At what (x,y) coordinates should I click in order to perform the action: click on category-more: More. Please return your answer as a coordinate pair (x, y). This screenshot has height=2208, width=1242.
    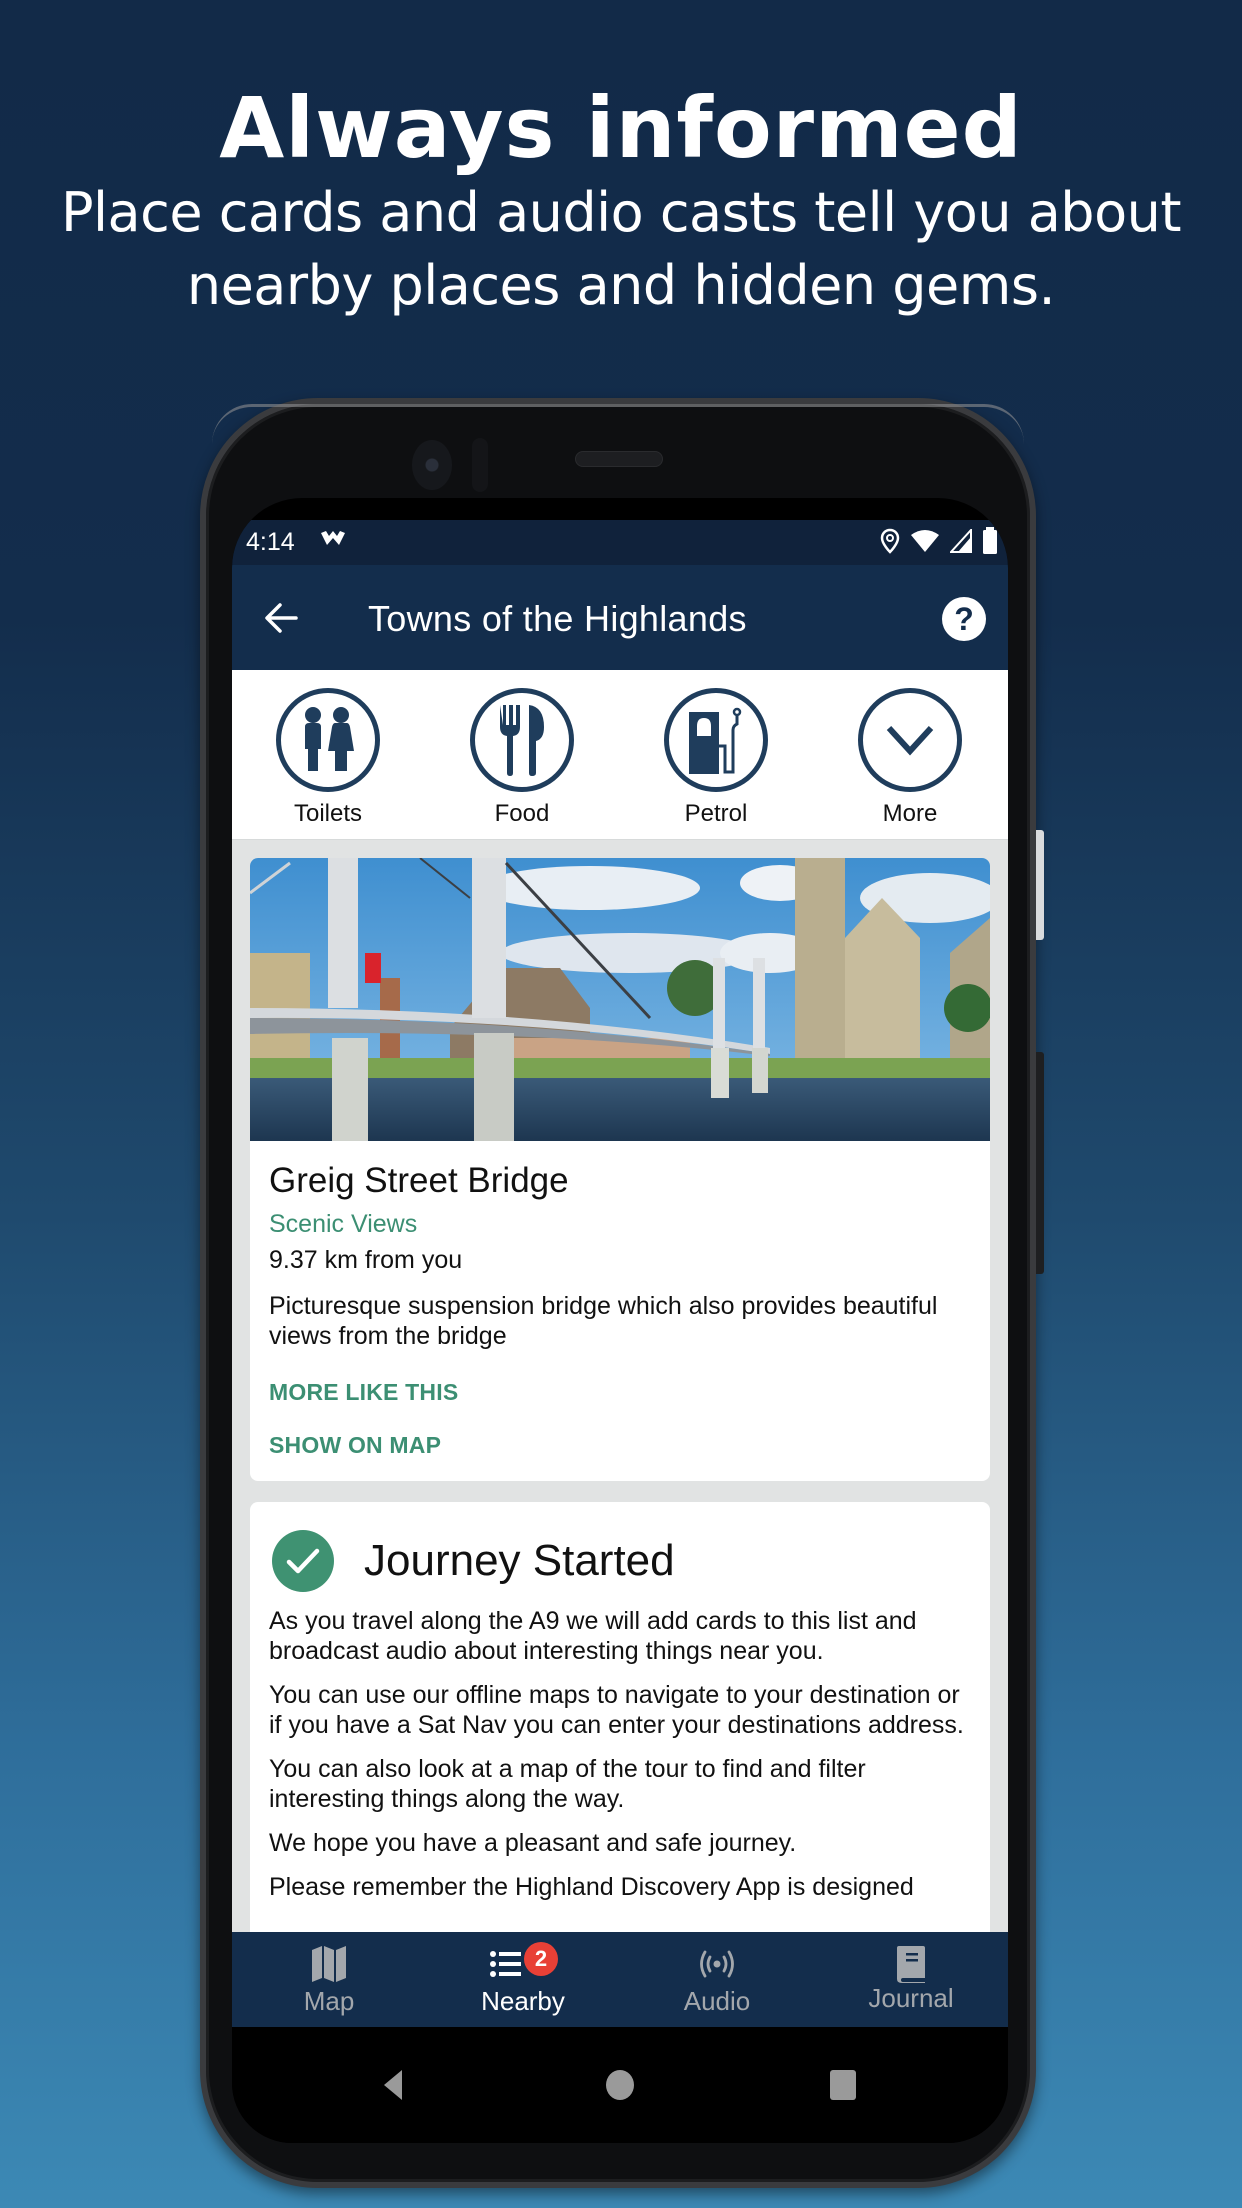
    Looking at the image, I should click on (910, 758).